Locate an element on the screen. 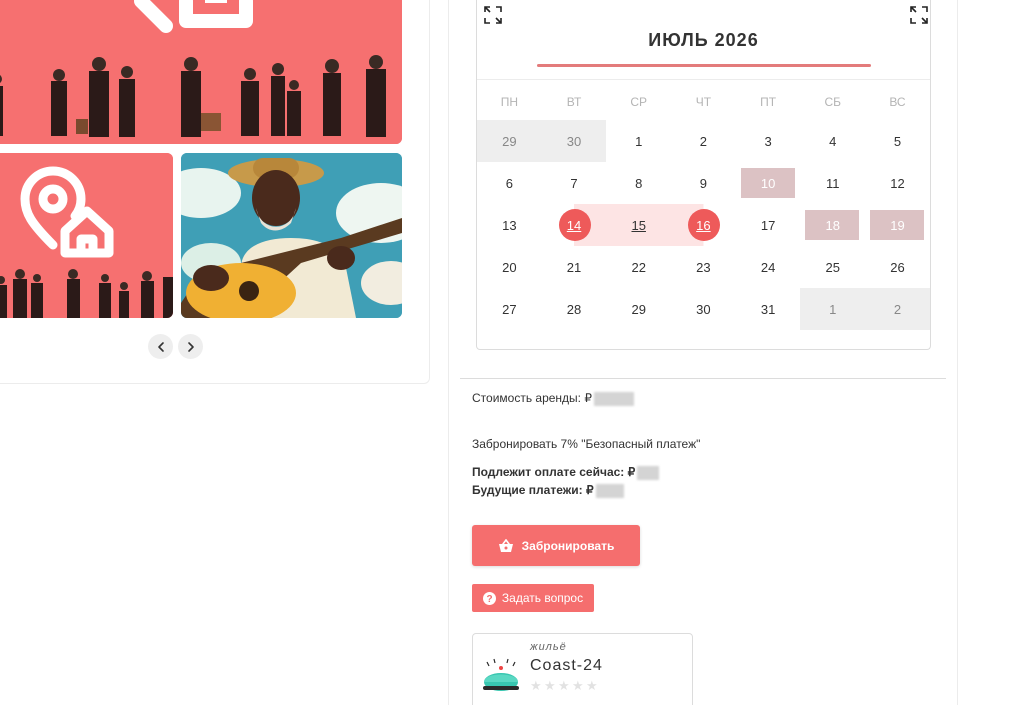  chevron-left-icon is located at coordinates (160, 346).